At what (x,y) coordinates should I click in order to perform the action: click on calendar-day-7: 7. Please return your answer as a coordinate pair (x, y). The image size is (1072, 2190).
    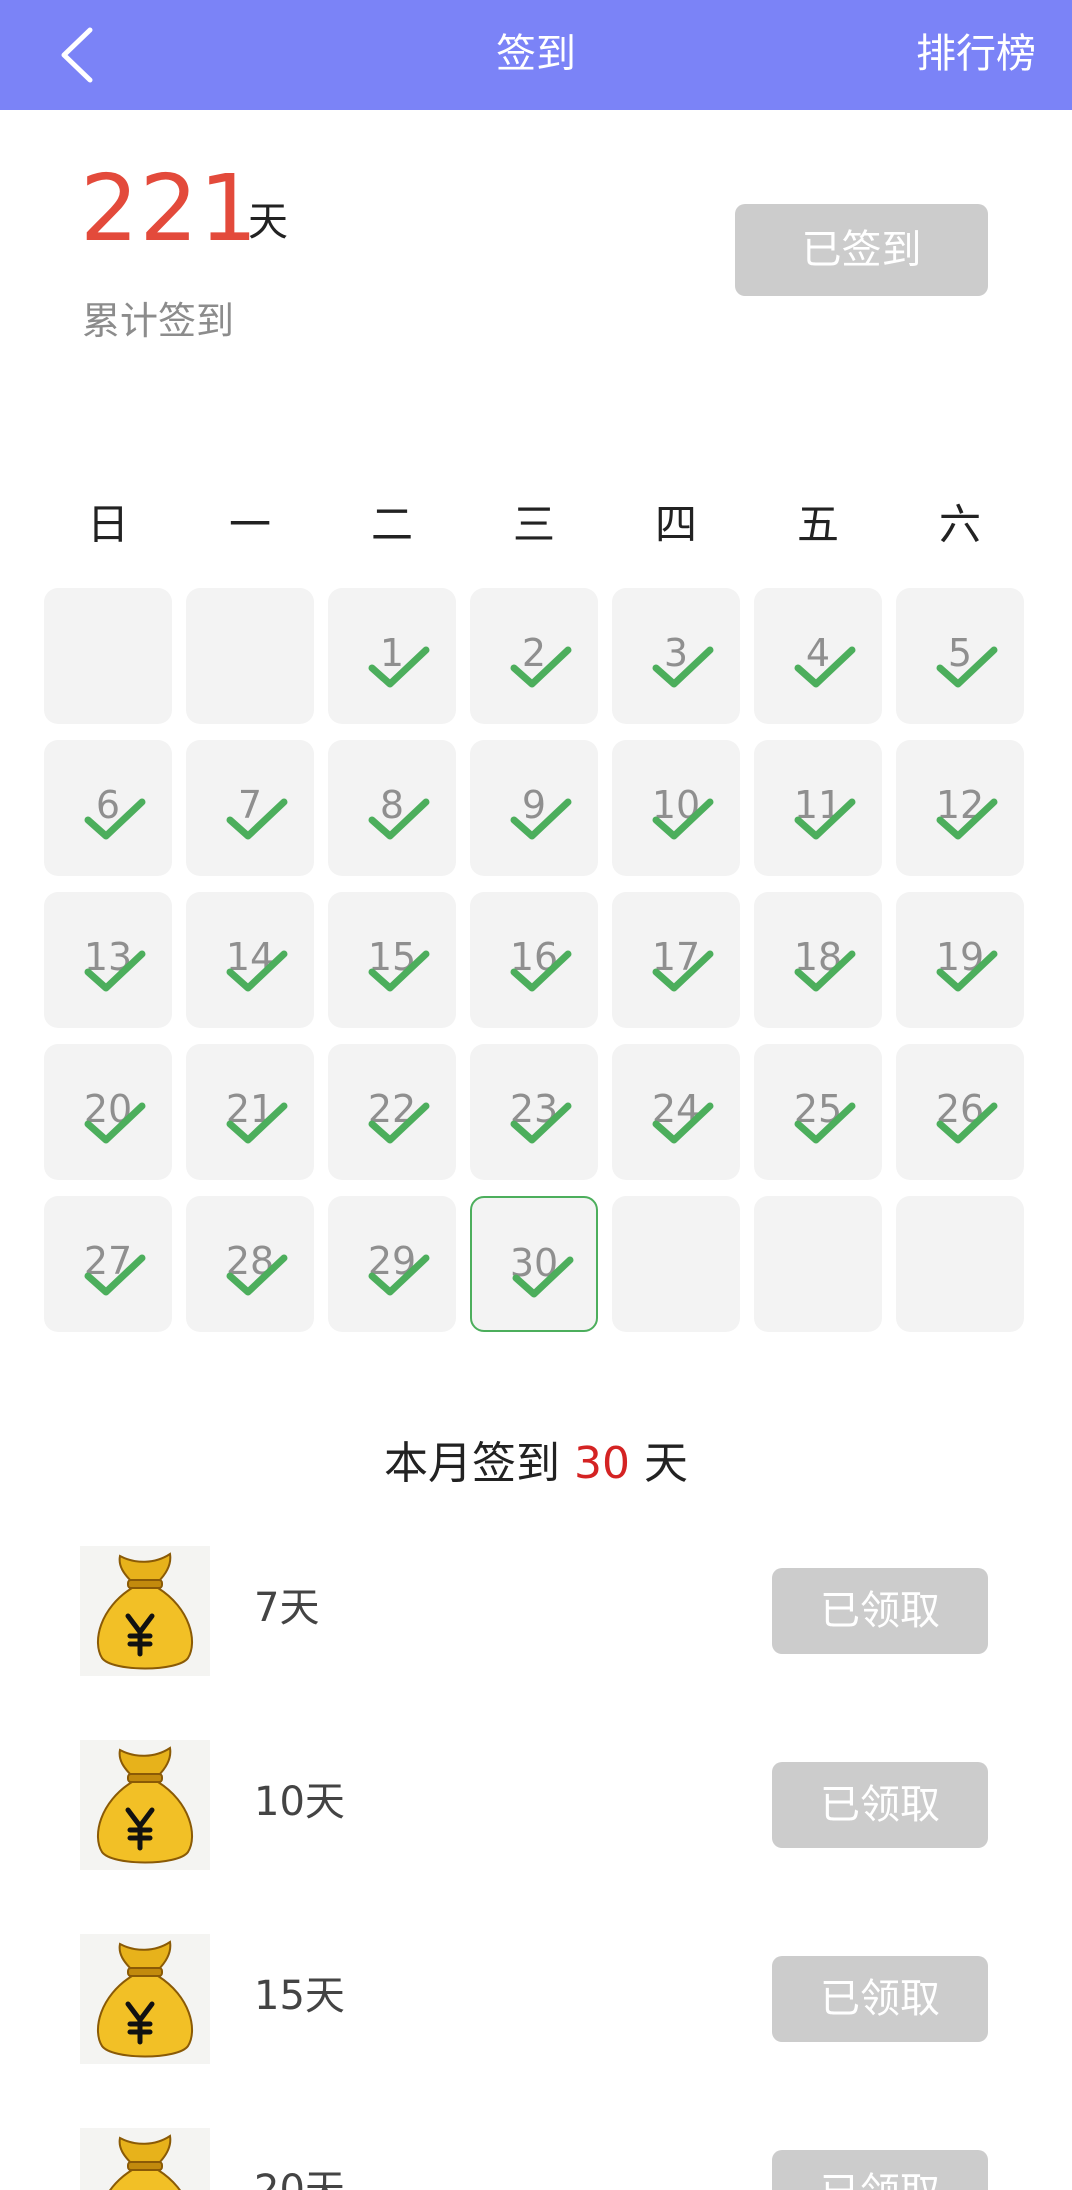
    Looking at the image, I should click on (250, 808).